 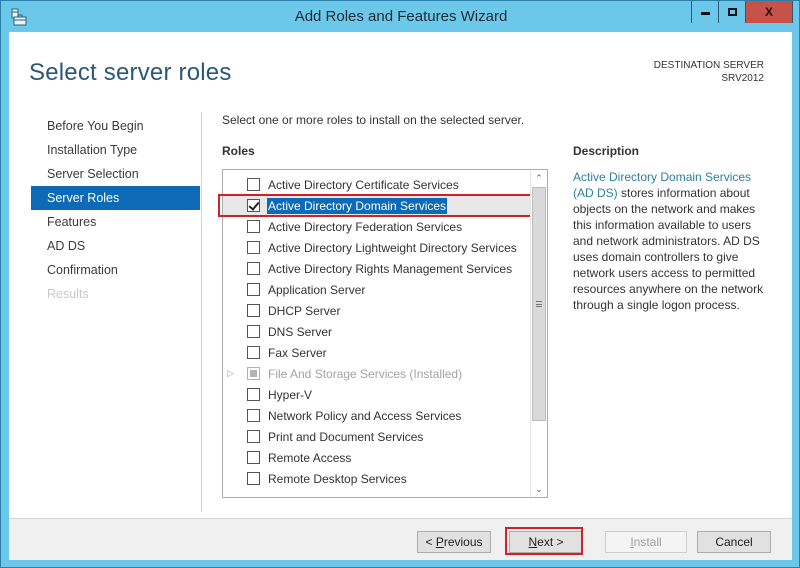 I want to click on minimize-button, so click(x=705, y=12).